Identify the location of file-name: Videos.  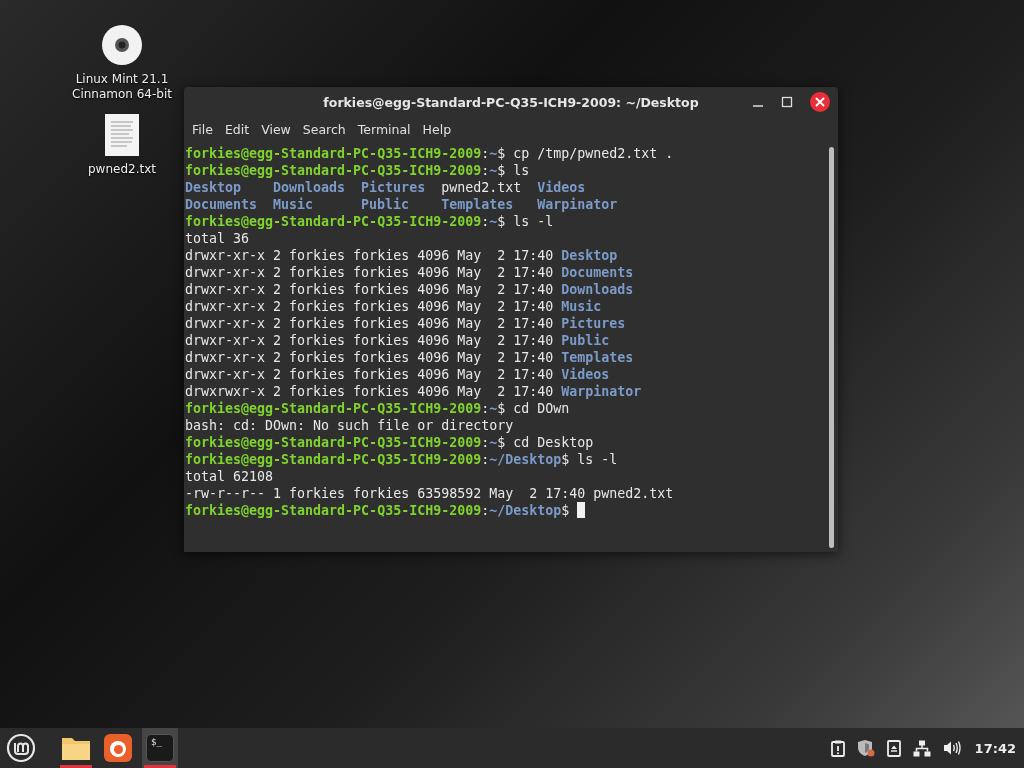
(561, 187).